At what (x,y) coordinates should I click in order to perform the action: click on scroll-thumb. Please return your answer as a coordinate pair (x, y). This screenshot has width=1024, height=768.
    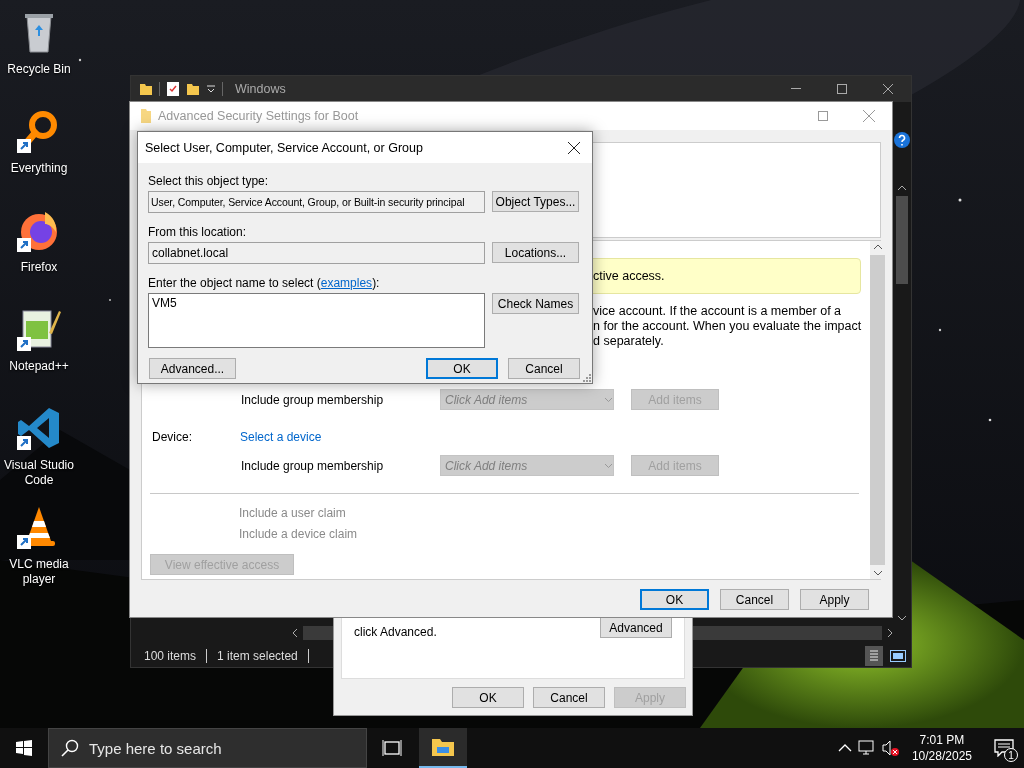
    Looking at the image, I should click on (901, 240).